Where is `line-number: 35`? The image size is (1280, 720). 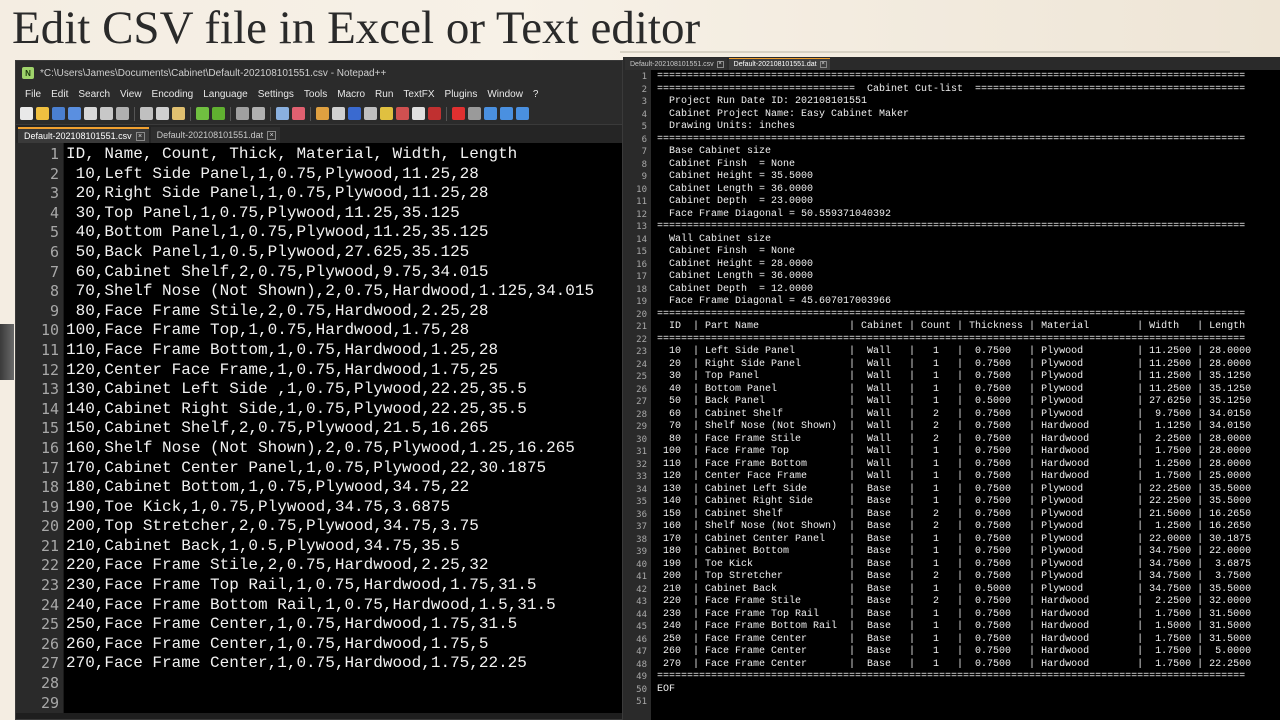
line-number: 35 is located at coordinates (641, 502).